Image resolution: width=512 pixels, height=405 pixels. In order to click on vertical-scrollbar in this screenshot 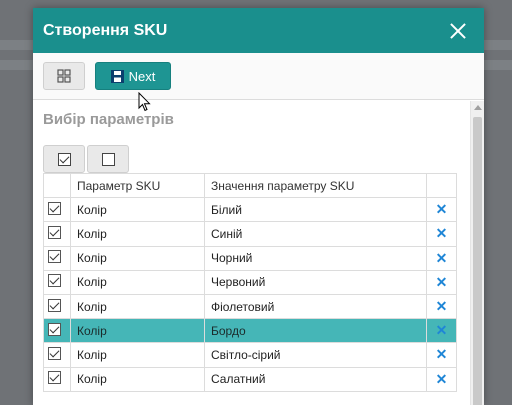, I will do `click(477, 253)`.